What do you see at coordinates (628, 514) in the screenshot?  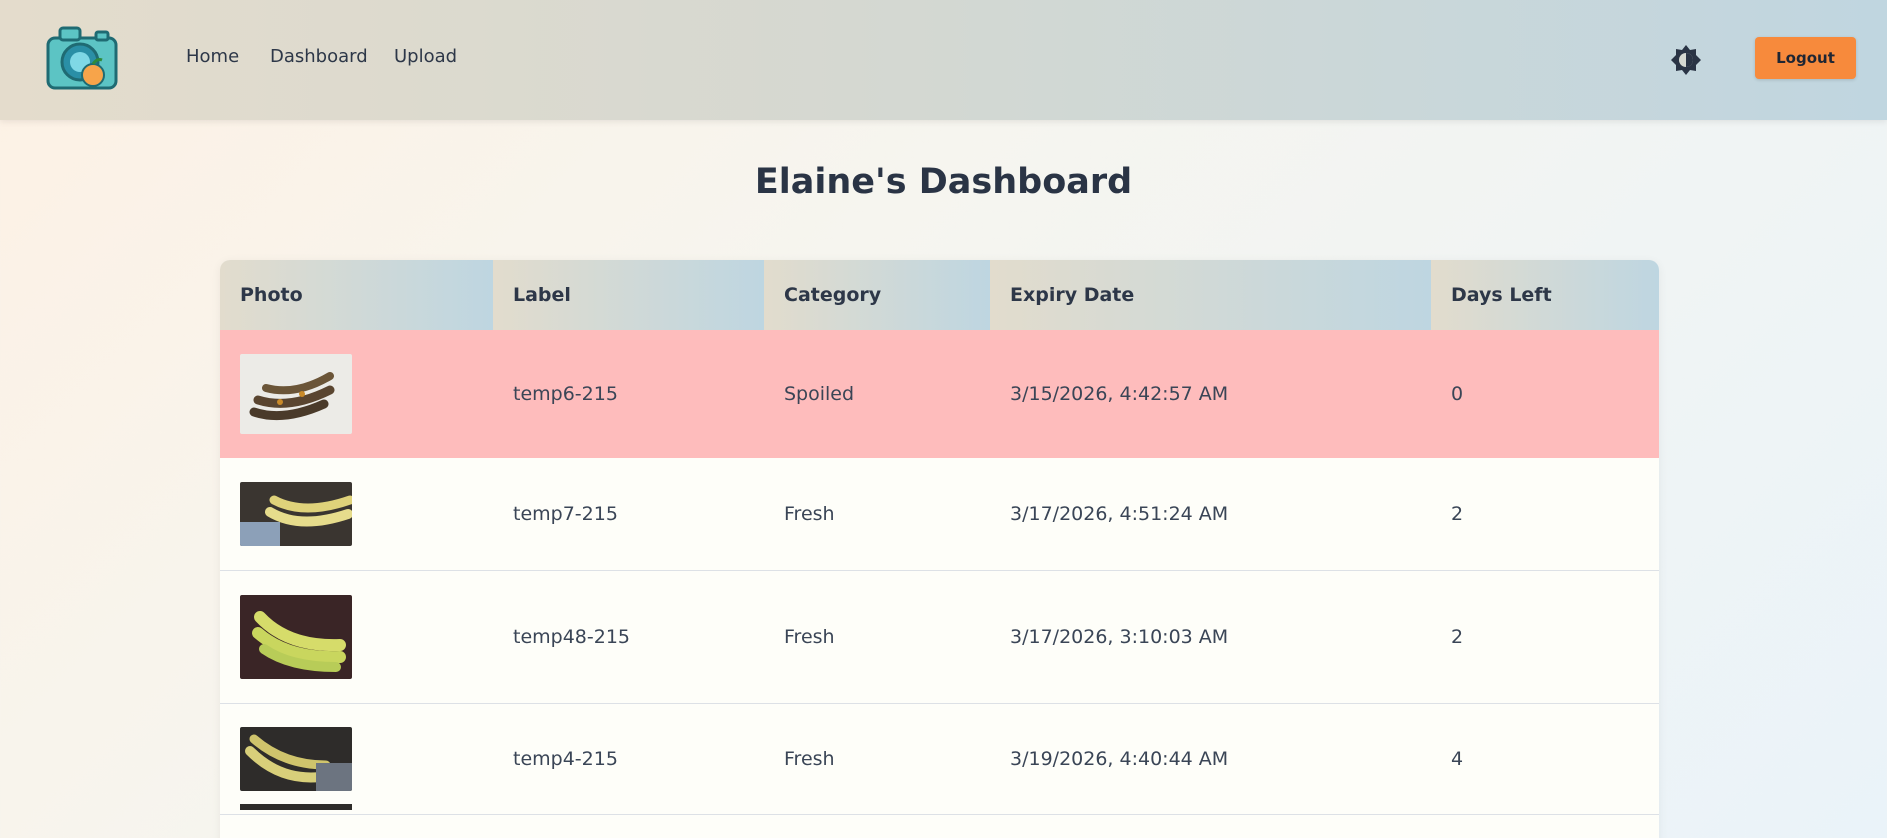 I see `label-cell: temp7-215` at bounding box center [628, 514].